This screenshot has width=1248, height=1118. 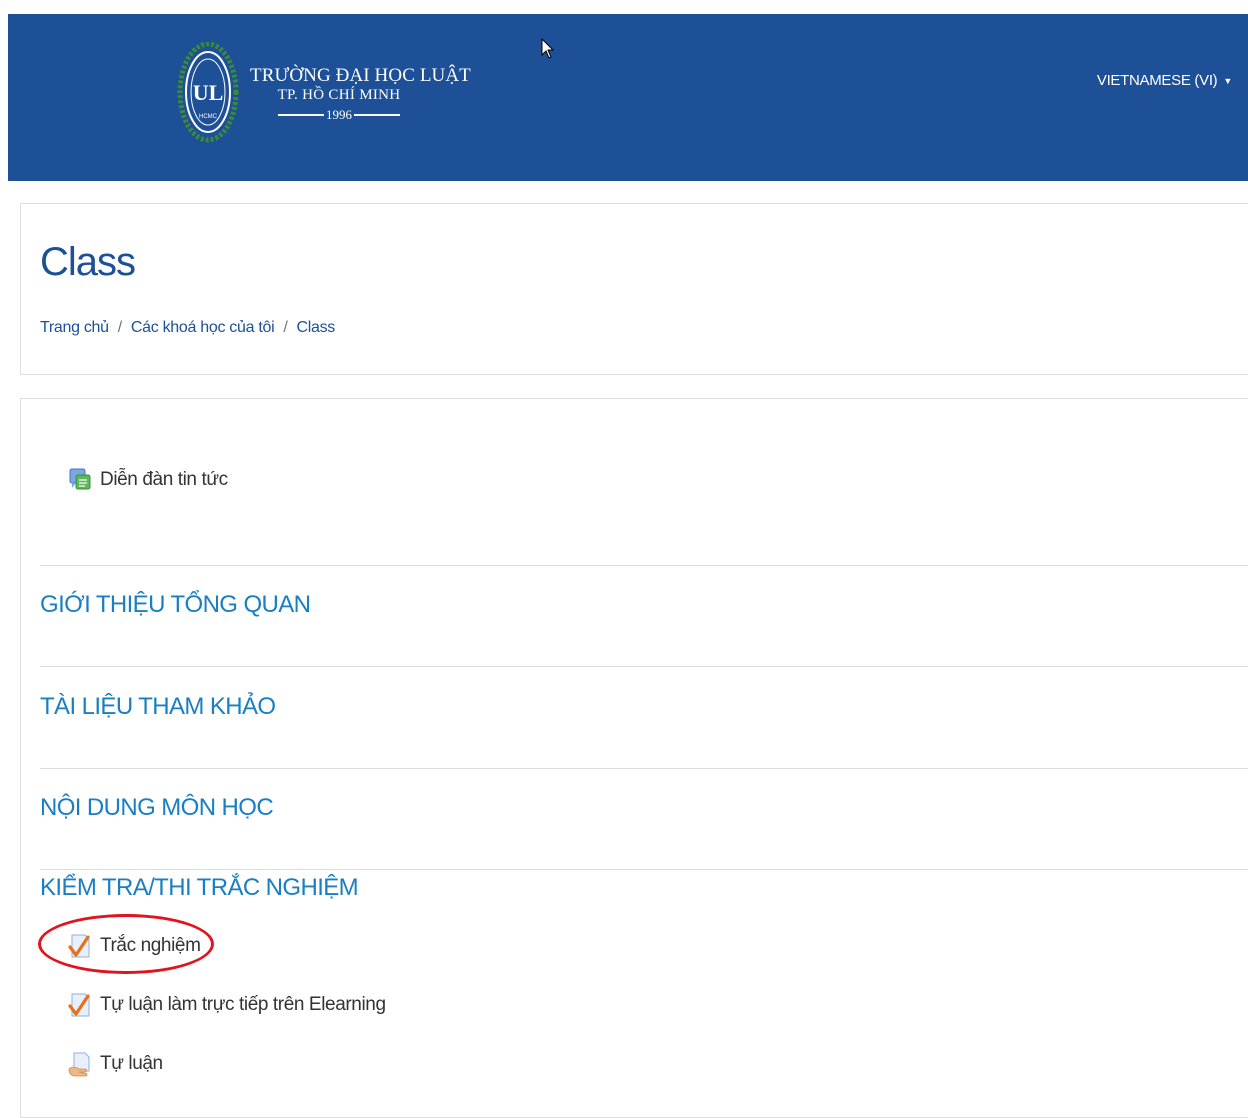 I want to click on language-menu: VIETNAMESE (VI) ▼, so click(x=1164, y=80).